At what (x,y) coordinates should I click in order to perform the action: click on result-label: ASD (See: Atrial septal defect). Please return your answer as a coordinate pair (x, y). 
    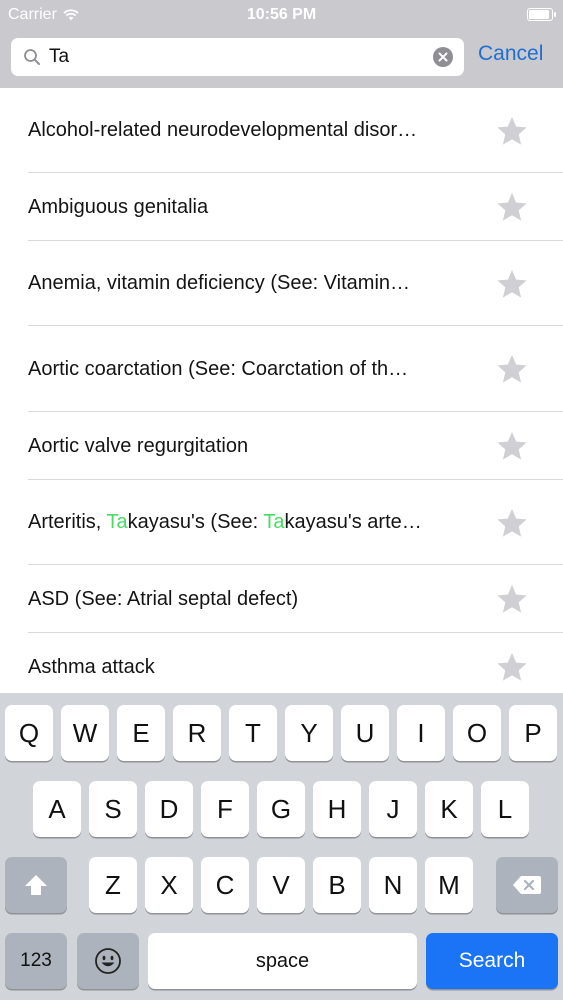
    Looking at the image, I should click on (163, 598).